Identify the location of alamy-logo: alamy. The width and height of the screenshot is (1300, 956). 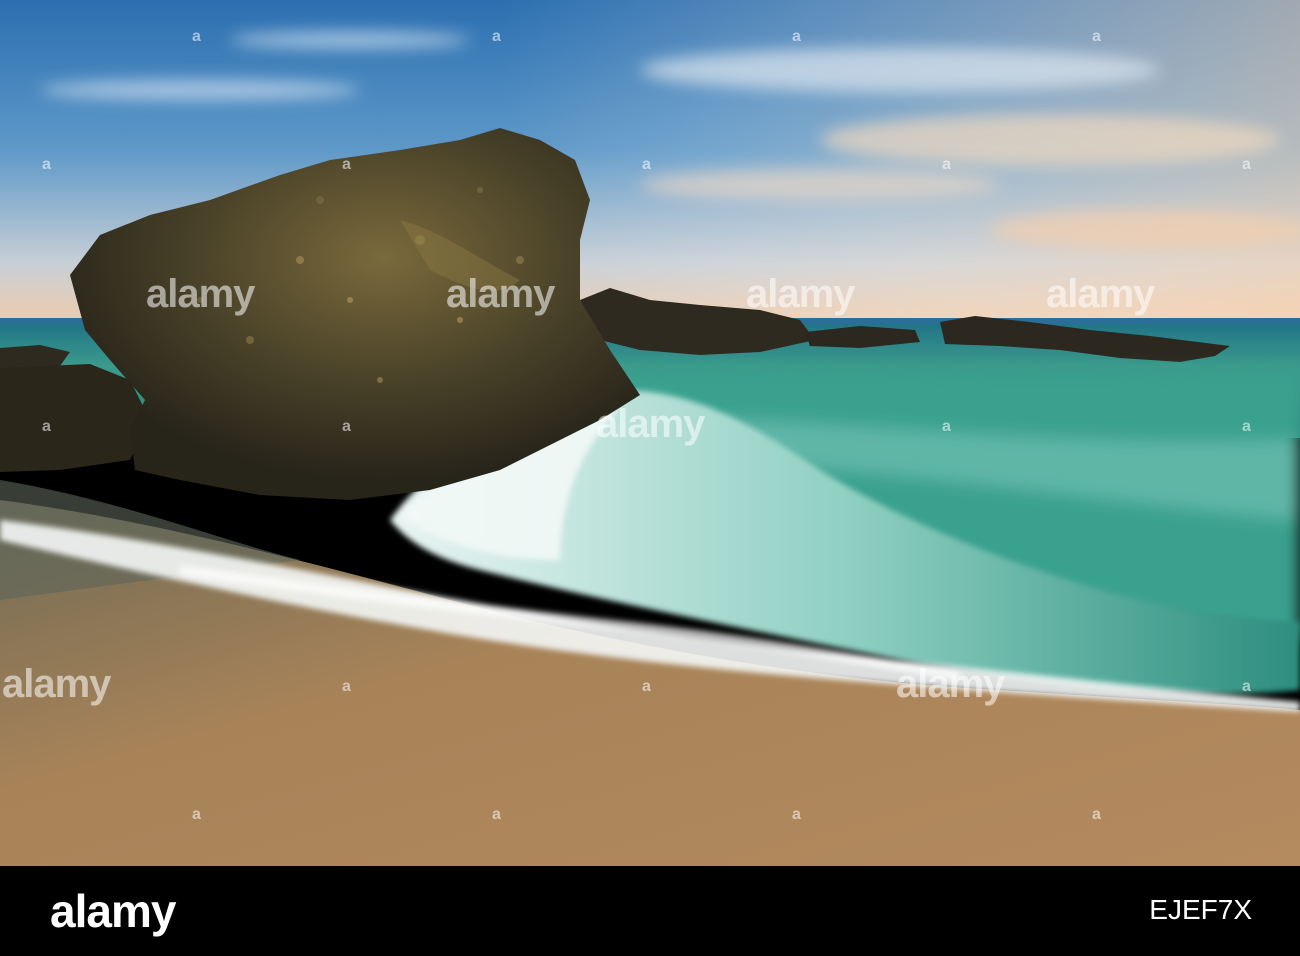
(113, 911).